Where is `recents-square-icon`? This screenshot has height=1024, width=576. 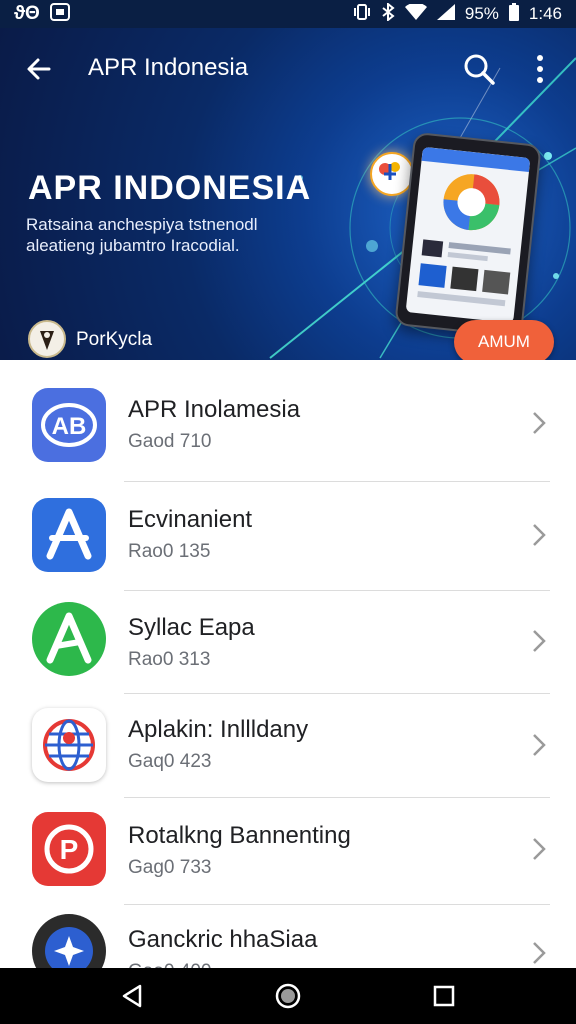 recents-square-icon is located at coordinates (444, 996).